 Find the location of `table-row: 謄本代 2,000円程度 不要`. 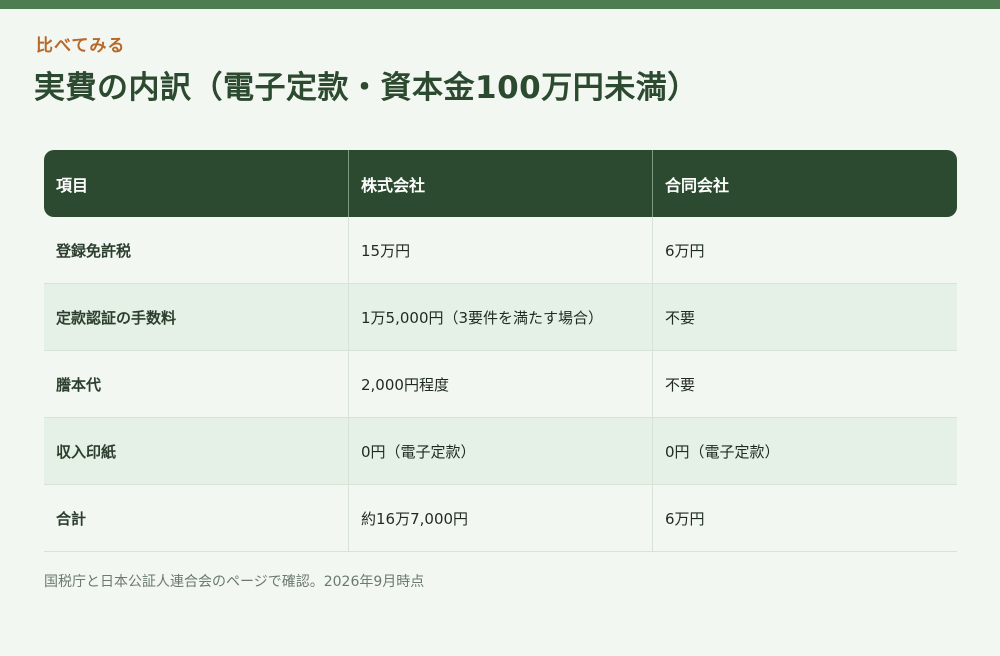

table-row: 謄本代 2,000円程度 不要 is located at coordinates (500, 384).